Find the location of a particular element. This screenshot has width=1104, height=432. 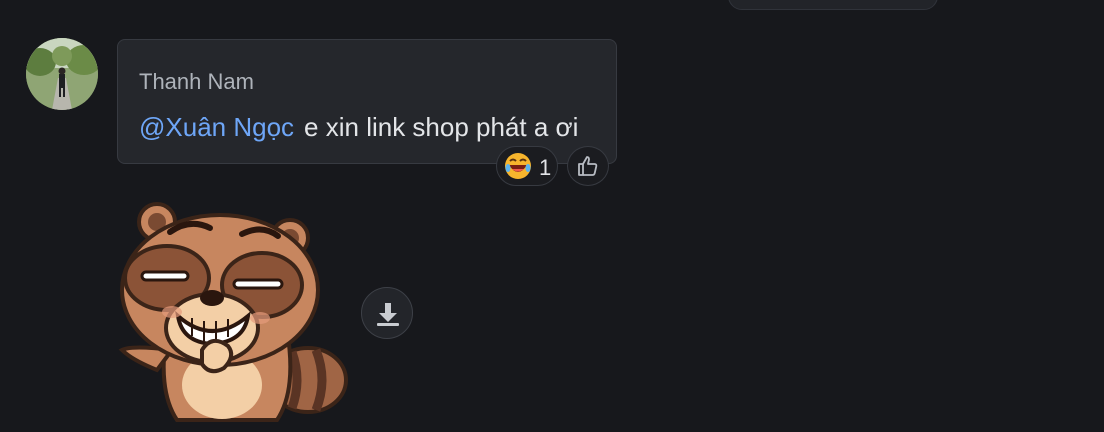

like-button is located at coordinates (588, 166).